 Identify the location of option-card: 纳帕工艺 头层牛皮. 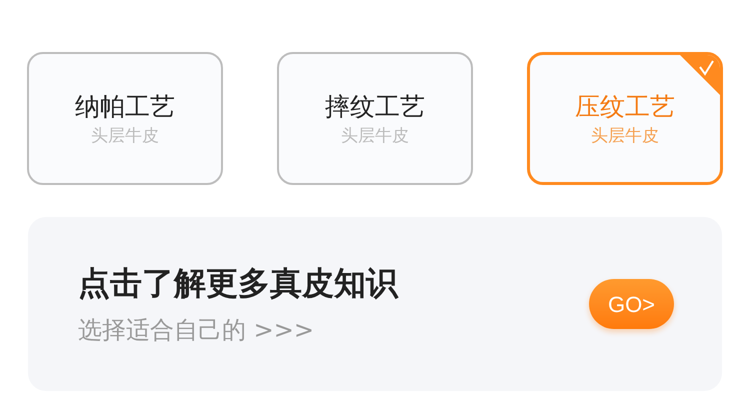
(125, 118).